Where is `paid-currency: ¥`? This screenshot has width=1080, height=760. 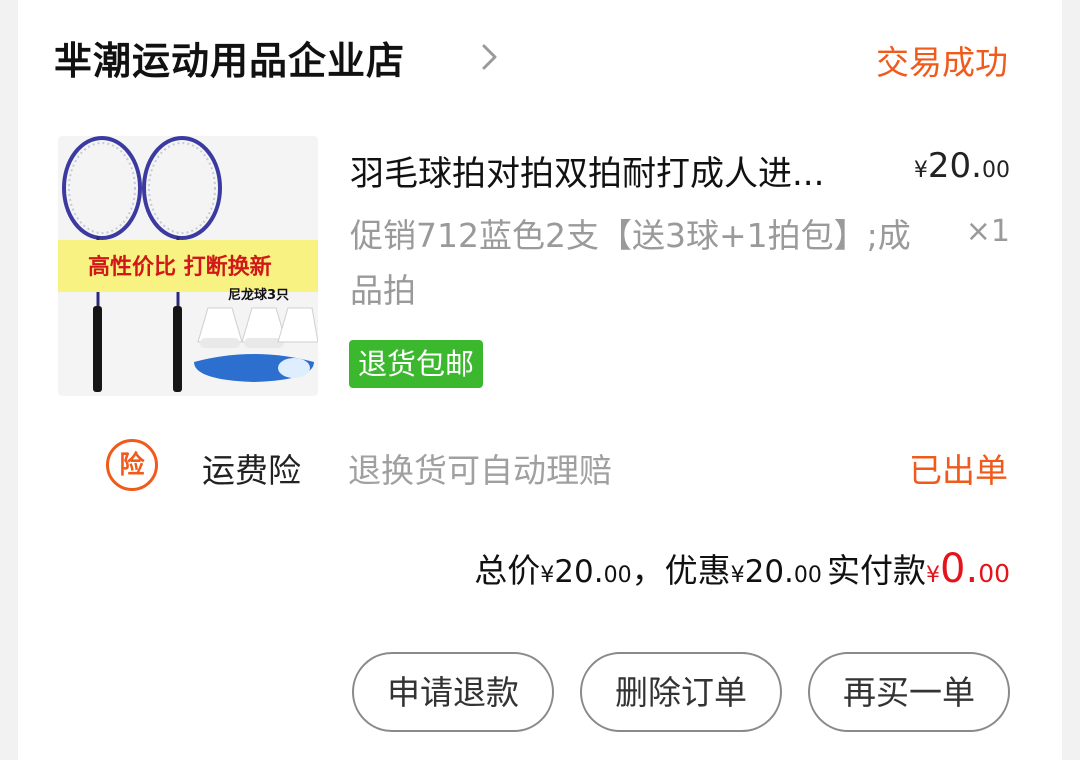
paid-currency: ¥ is located at coordinates (933, 575).